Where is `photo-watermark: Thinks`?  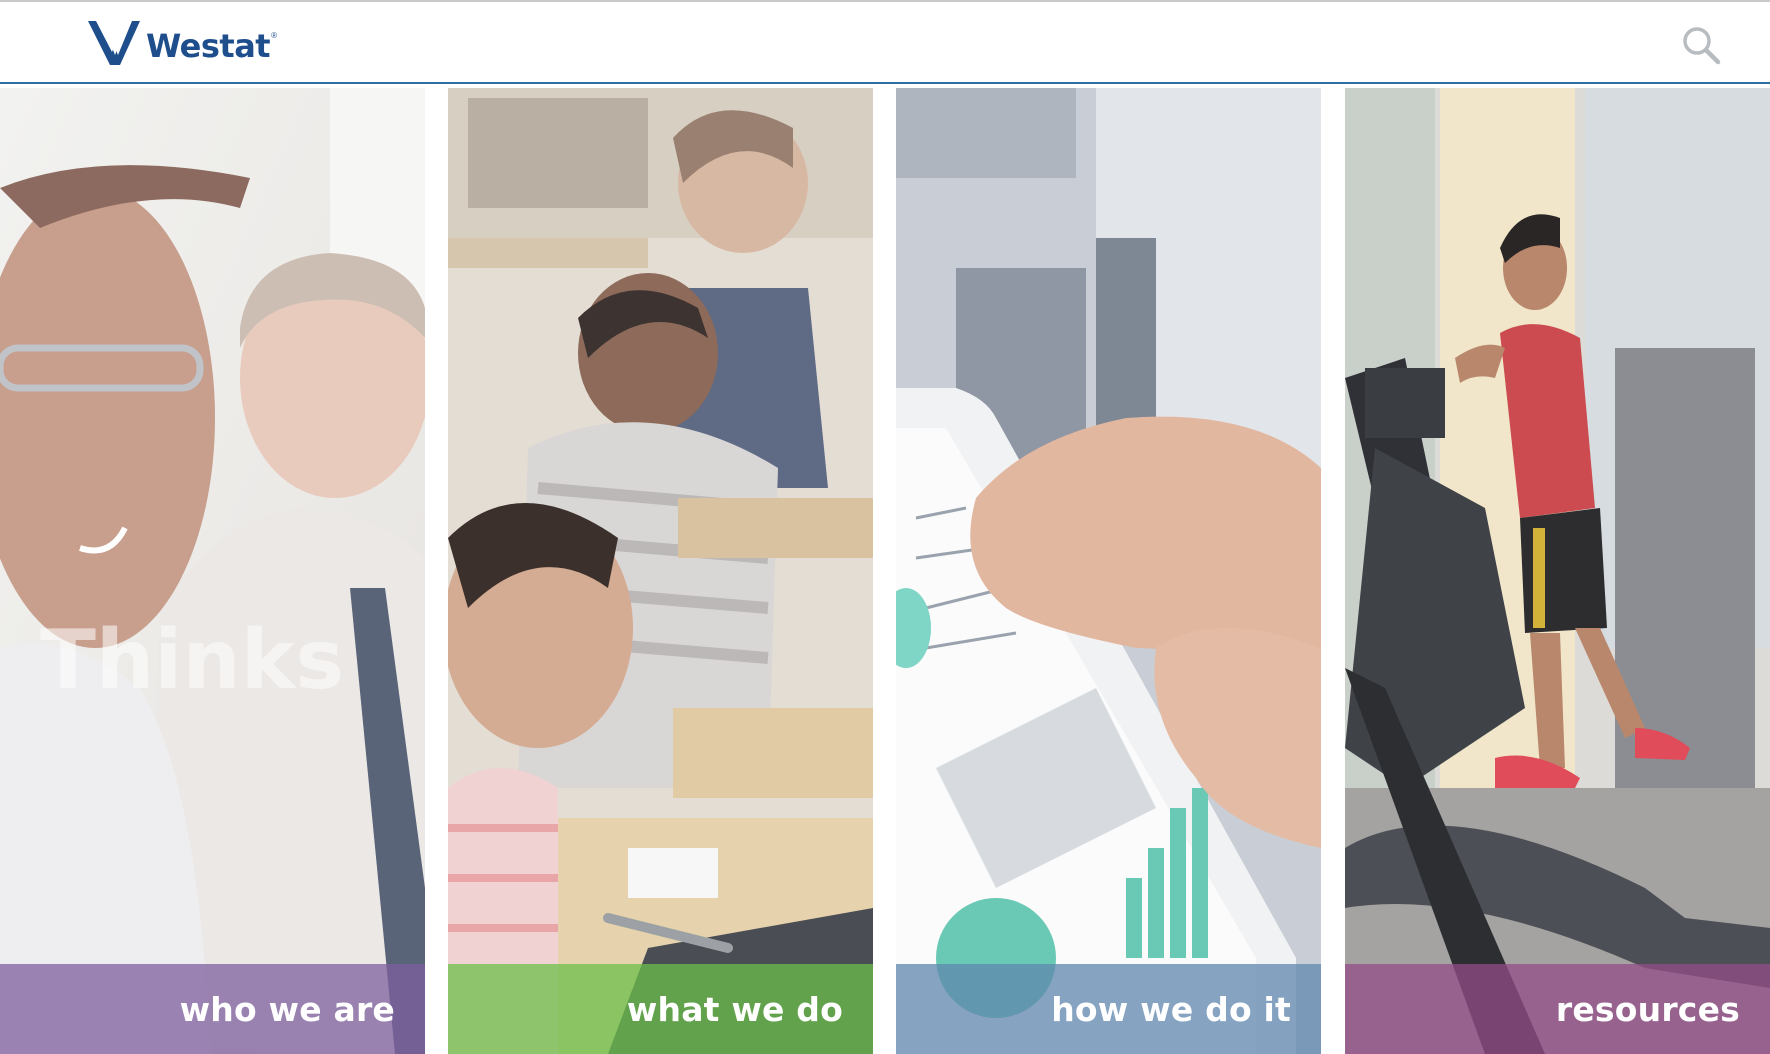 photo-watermark: Thinks is located at coordinates (192, 660).